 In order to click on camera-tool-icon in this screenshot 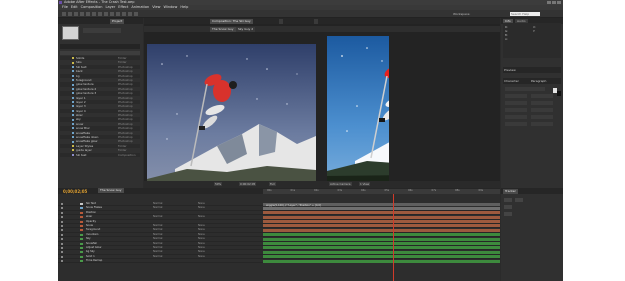, I will do `click(88, 14)`.